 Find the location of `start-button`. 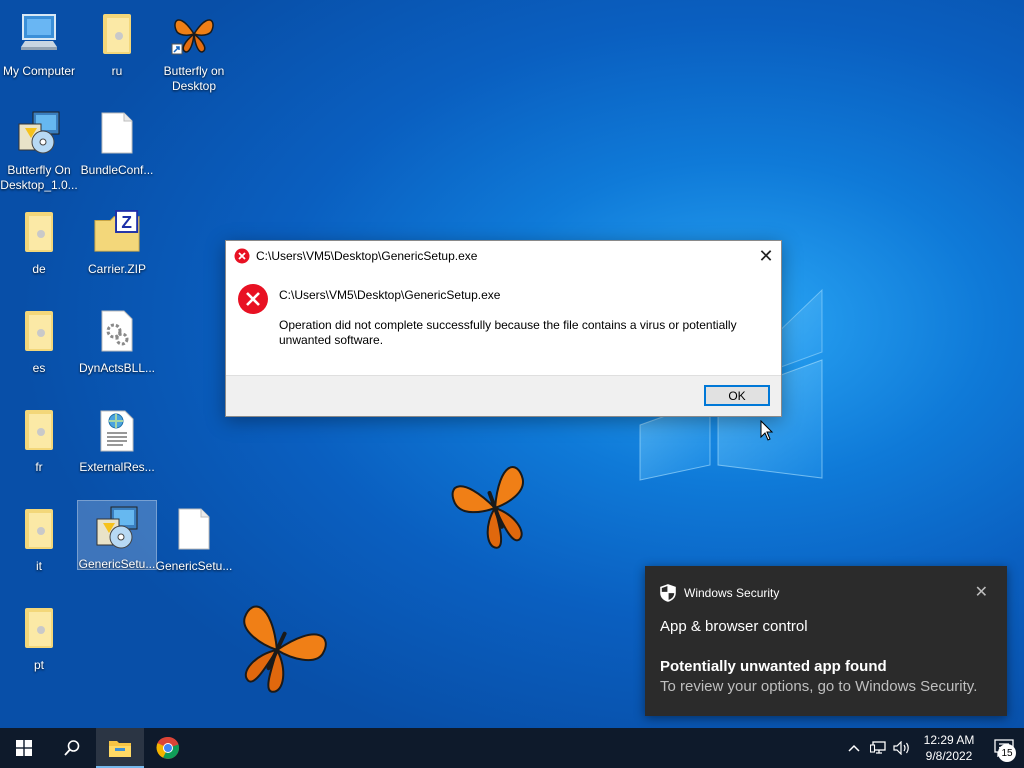

start-button is located at coordinates (24, 748).